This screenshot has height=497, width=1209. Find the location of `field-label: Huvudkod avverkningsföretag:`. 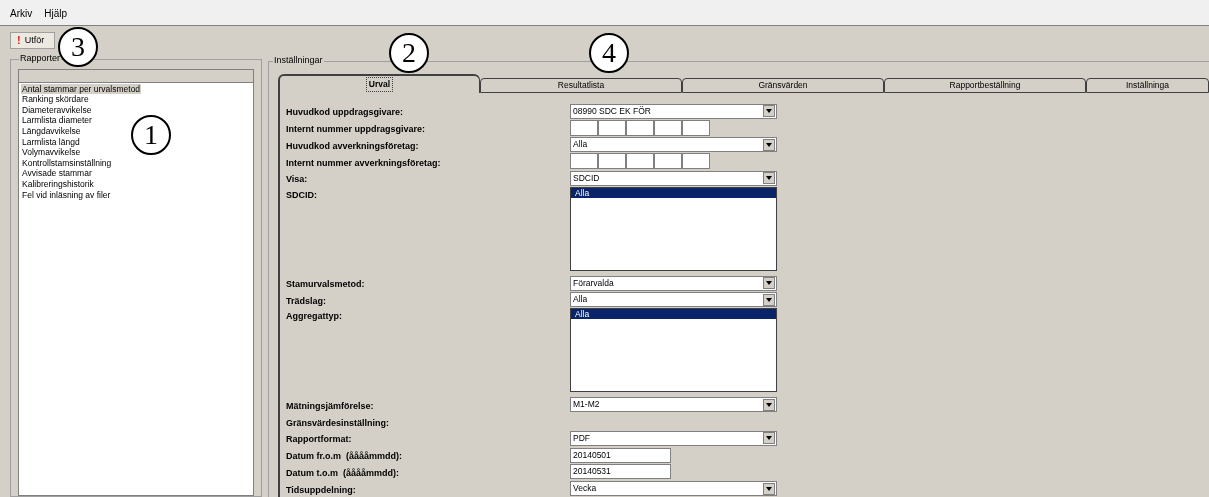

field-label: Huvudkod avverkningsföretag: is located at coordinates (353, 146).